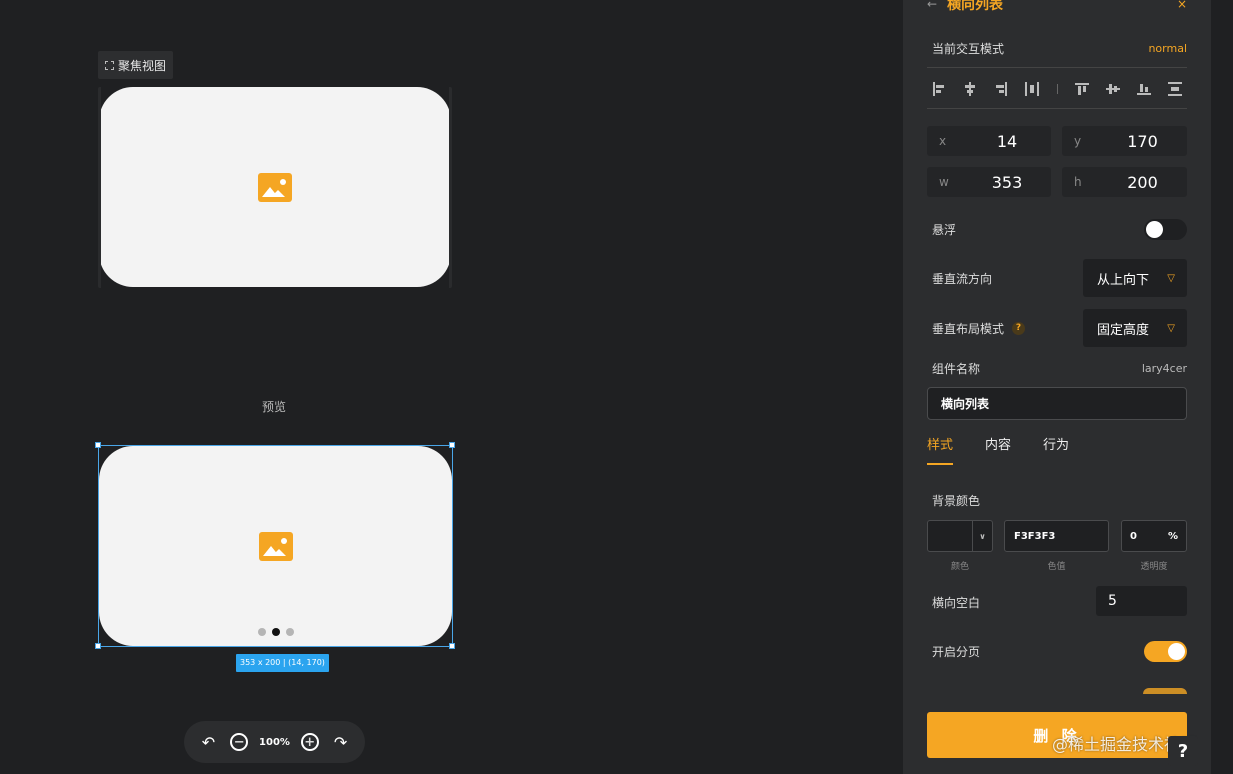  What do you see at coordinates (1183, 751) in the screenshot?
I see `help-button: ?` at bounding box center [1183, 751].